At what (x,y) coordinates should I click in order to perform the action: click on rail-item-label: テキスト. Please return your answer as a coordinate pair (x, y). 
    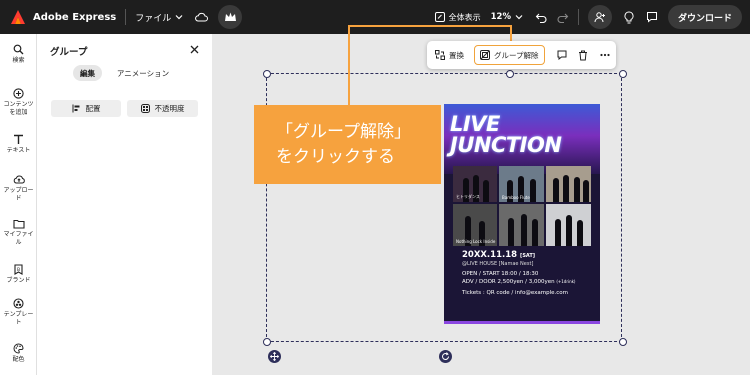
    Looking at the image, I should click on (18, 150).